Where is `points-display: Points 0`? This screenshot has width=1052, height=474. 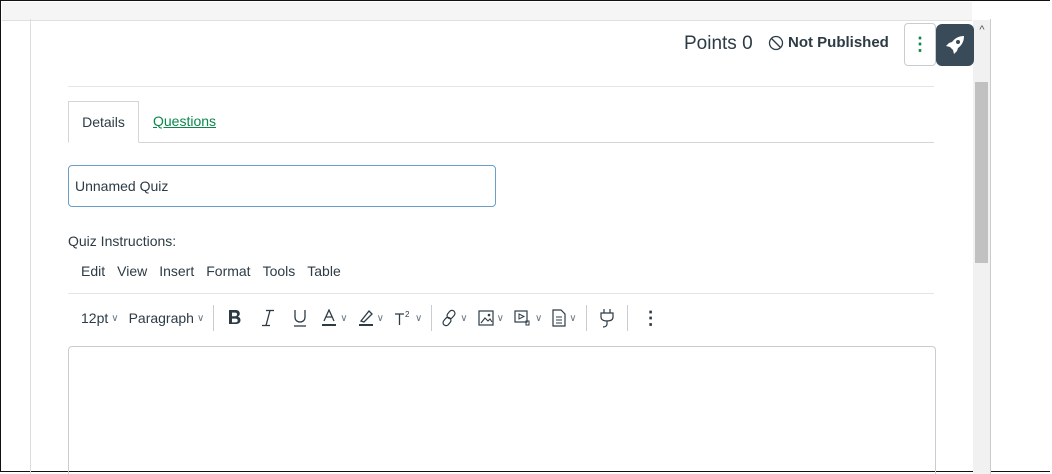 points-display: Points 0 is located at coordinates (718, 44).